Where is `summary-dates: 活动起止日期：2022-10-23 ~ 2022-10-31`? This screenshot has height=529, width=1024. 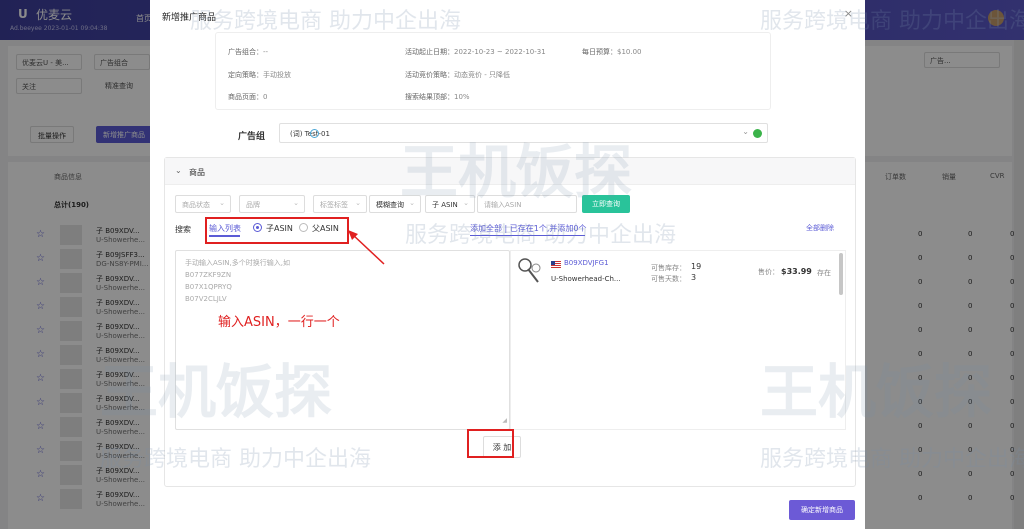
summary-dates: 活动起止日期：2022-10-23 ~ 2022-10-31 is located at coordinates (475, 52).